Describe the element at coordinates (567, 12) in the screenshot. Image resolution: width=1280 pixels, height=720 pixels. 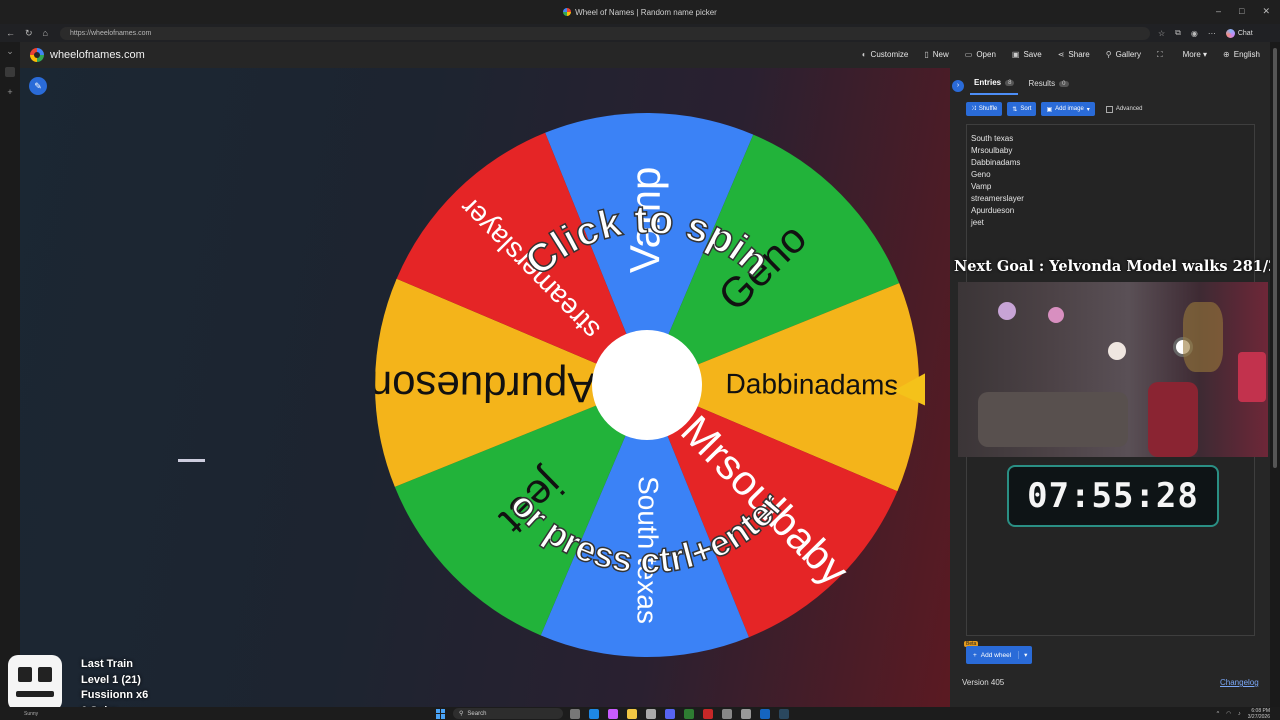
I see `site-favicon-icon` at that location.